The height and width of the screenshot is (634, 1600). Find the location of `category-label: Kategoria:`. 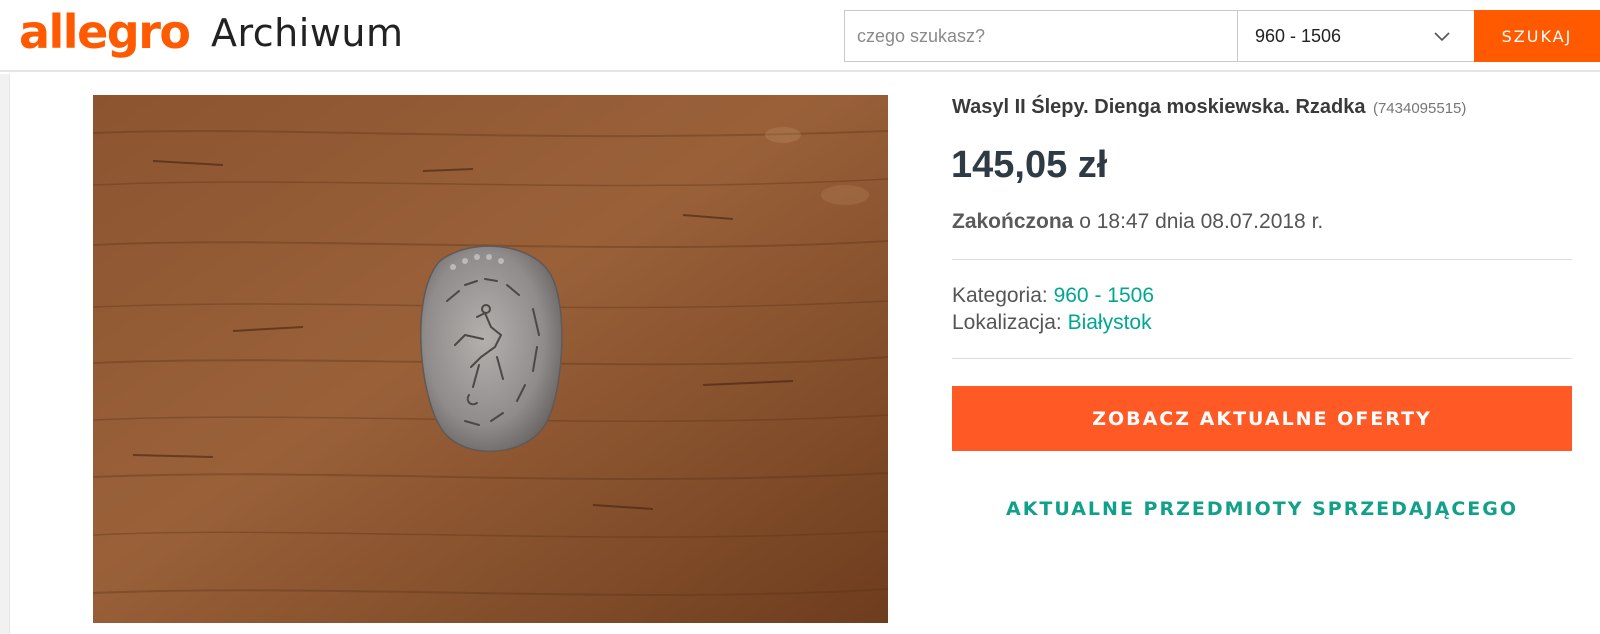

category-label: Kategoria: is located at coordinates (1003, 295).